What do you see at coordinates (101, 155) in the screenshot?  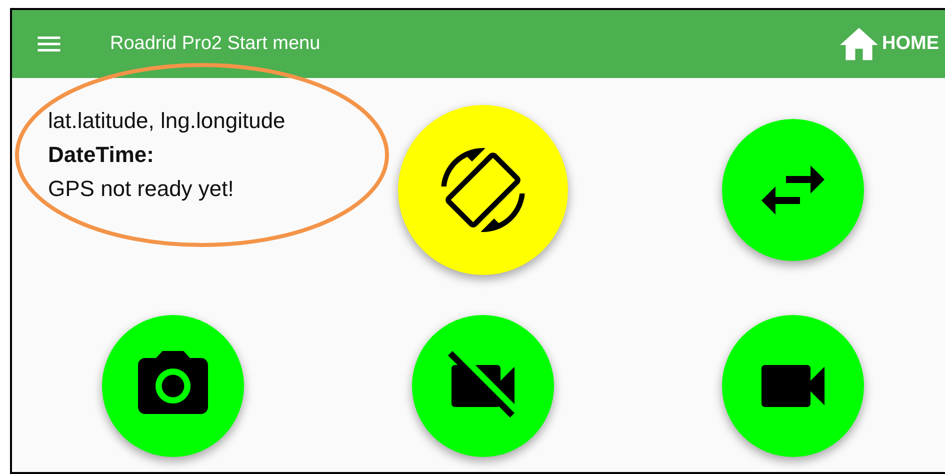 I see `label-text: DateTime:` at bounding box center [101, 155].